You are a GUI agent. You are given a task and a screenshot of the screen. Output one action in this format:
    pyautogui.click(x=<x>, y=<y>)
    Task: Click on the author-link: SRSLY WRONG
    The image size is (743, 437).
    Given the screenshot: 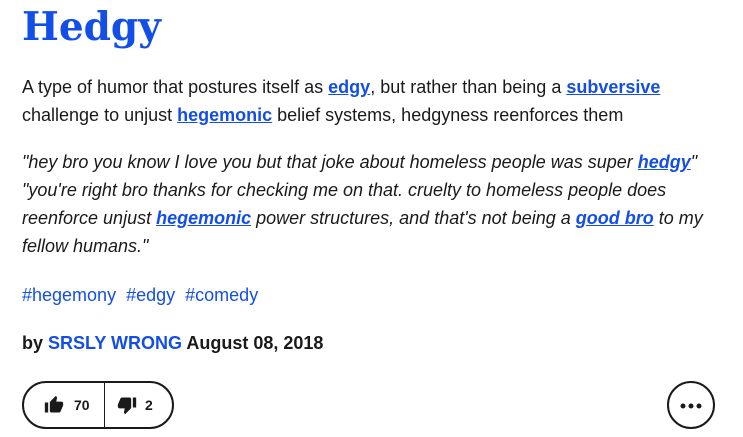 What is the action you would take?
    pyautogui.click(x=115, y=343)
    